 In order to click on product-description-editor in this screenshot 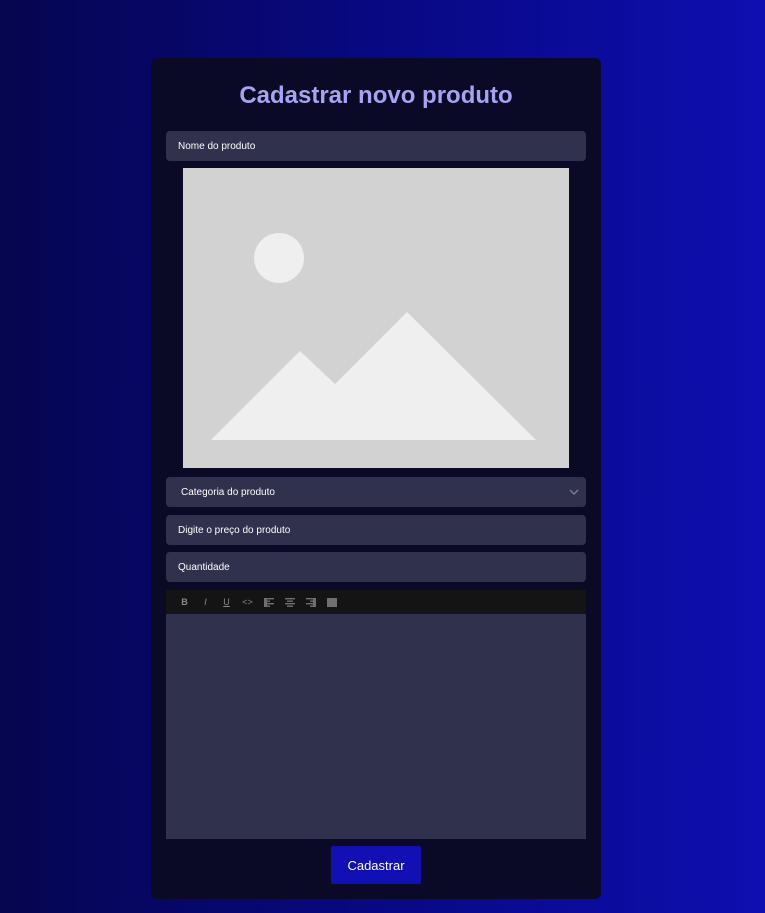, I will do `click(376, 726)`.